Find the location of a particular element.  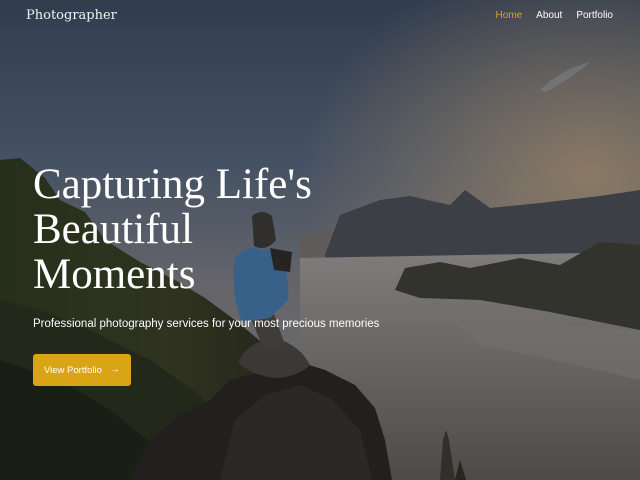

hero-title: Capturing Life's Beautiful Moments is located at coordinates (172, 229).